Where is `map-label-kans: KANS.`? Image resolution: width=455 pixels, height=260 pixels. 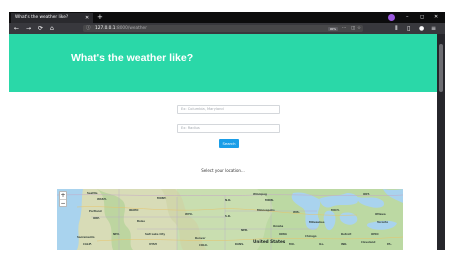
map-label-kans: KANS. is located at coordinates (240, 244).